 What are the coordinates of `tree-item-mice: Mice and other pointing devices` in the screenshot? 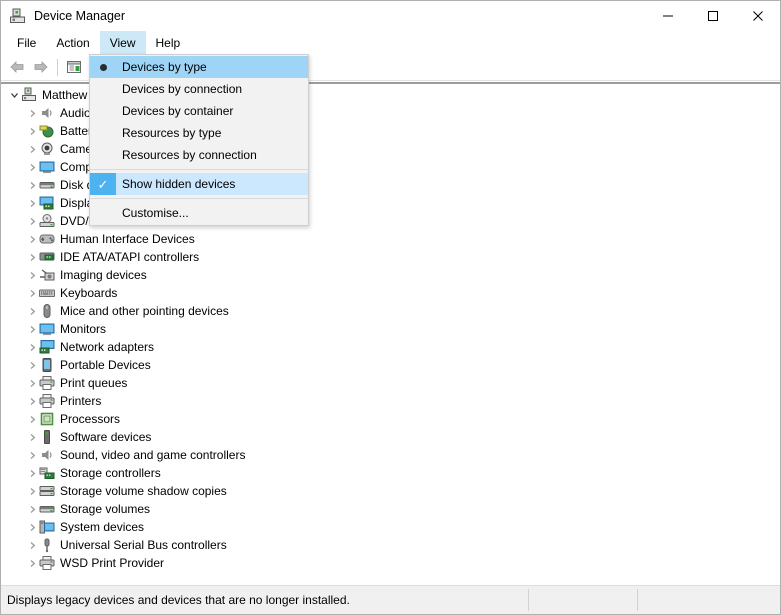 It's located at (390, 311).